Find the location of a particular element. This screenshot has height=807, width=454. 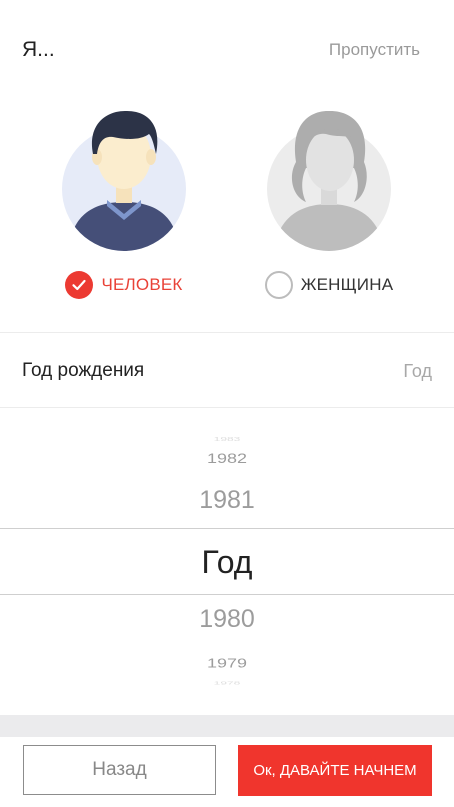

gender-option-female: ЖЕНЩИНА is located at coordinates (329, 210).